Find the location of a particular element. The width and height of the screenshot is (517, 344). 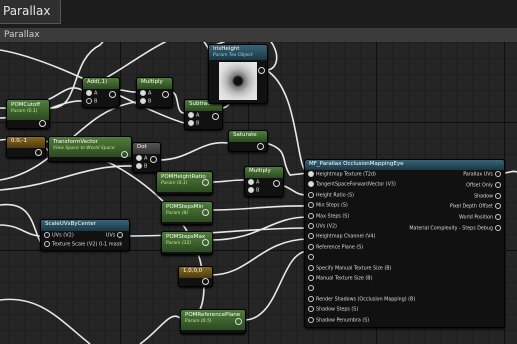

pin-uvs: UVs (V2) is located at coordinates (59, 236).